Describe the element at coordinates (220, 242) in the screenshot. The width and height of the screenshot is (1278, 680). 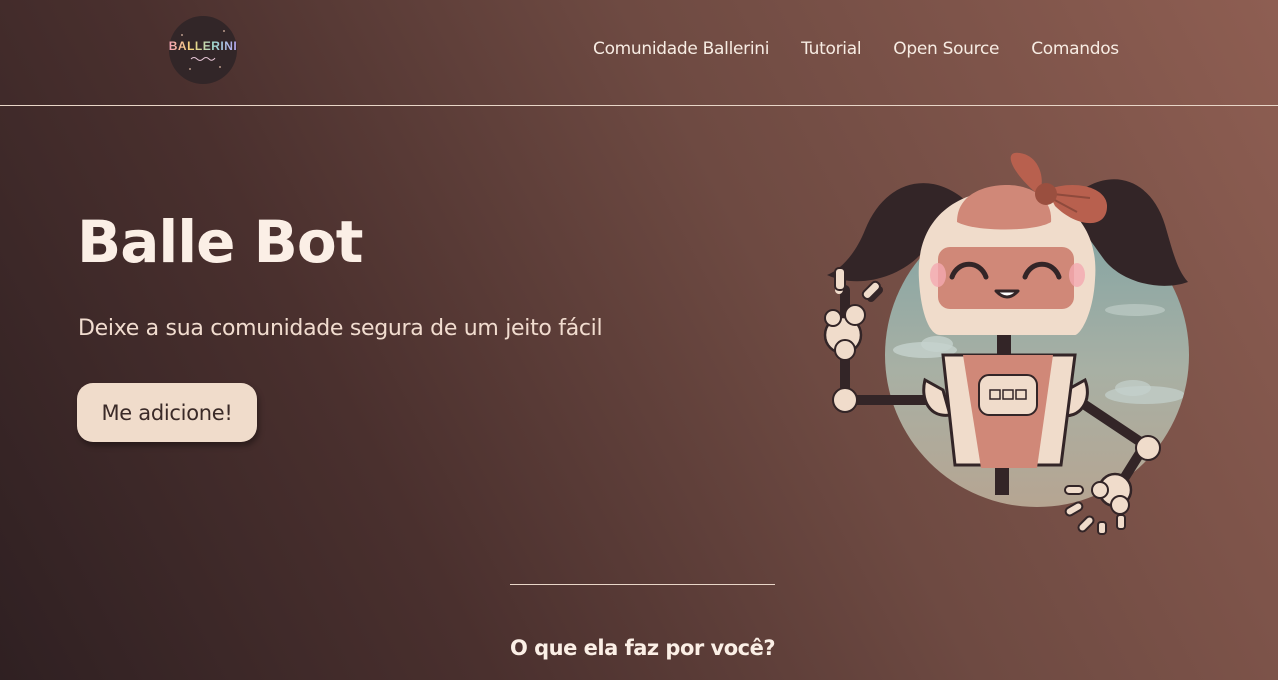
I see `hero-title: Balle Bot` at that location.